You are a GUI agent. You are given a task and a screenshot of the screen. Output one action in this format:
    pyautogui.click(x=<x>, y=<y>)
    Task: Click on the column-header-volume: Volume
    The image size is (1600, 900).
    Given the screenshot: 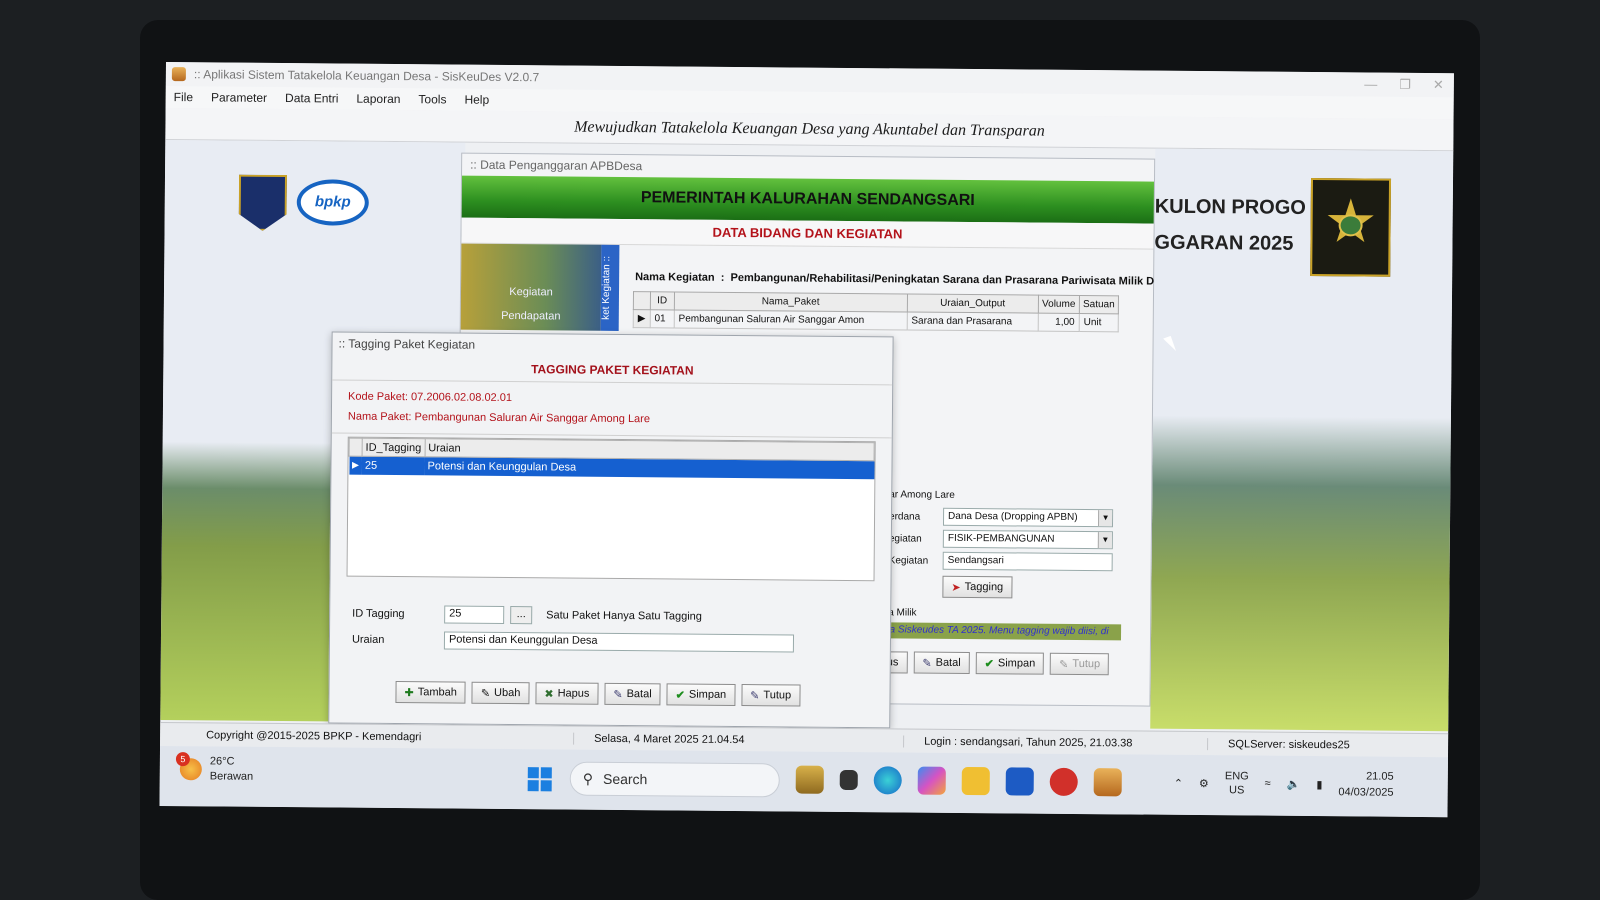 What is the action you would take?
    pyautogui.click(x=1059, y=304)
    